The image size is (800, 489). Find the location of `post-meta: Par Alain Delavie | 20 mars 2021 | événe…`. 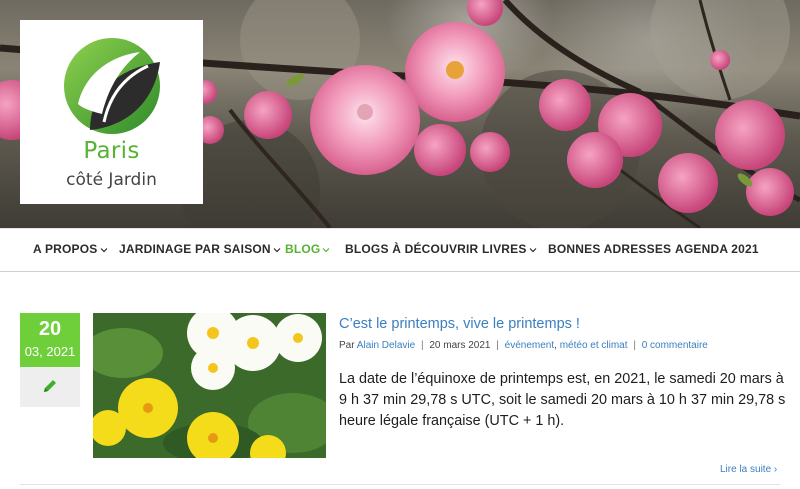

post-meta: Par Alain Delavie | 20 mars 2021 | événe… is located at coordinates (523, 345).